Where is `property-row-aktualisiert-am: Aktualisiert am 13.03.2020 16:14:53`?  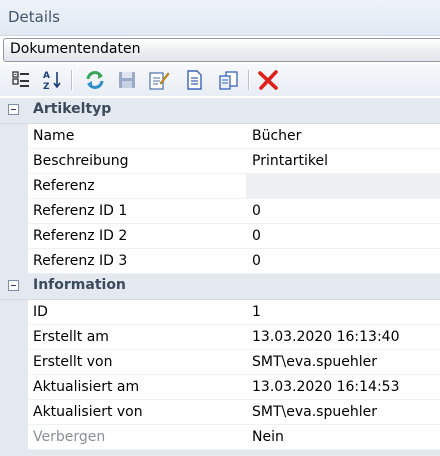
property-row-aktualisiert-am: Aktualisiert am 13.03.2020 16:14:53 is located at coordinates (220, 387).